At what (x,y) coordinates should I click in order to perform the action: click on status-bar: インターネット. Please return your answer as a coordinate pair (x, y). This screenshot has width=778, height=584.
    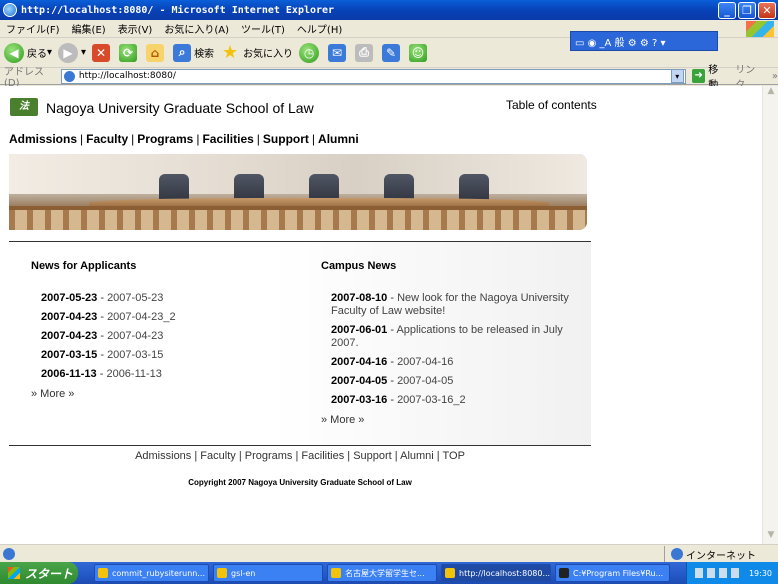
    Looking at the image, I should click on (389, 553).